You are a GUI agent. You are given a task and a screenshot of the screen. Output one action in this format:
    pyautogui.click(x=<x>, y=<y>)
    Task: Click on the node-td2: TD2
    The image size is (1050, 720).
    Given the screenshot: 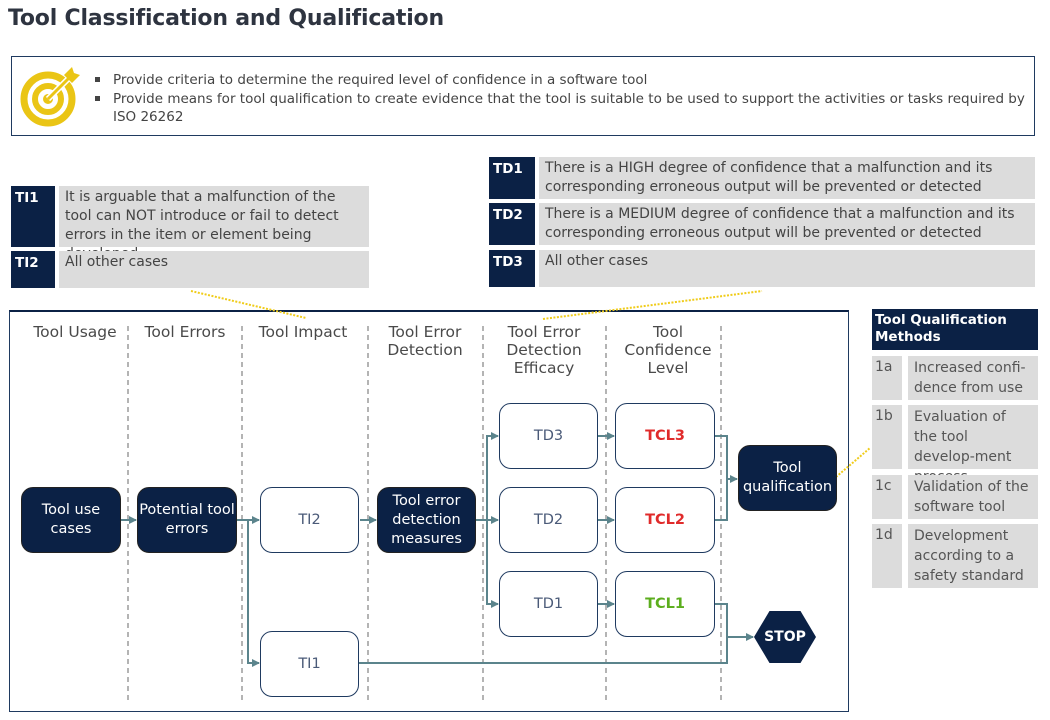 What is the action you would take?
    pyautogui.click(x=548, y=520)
    